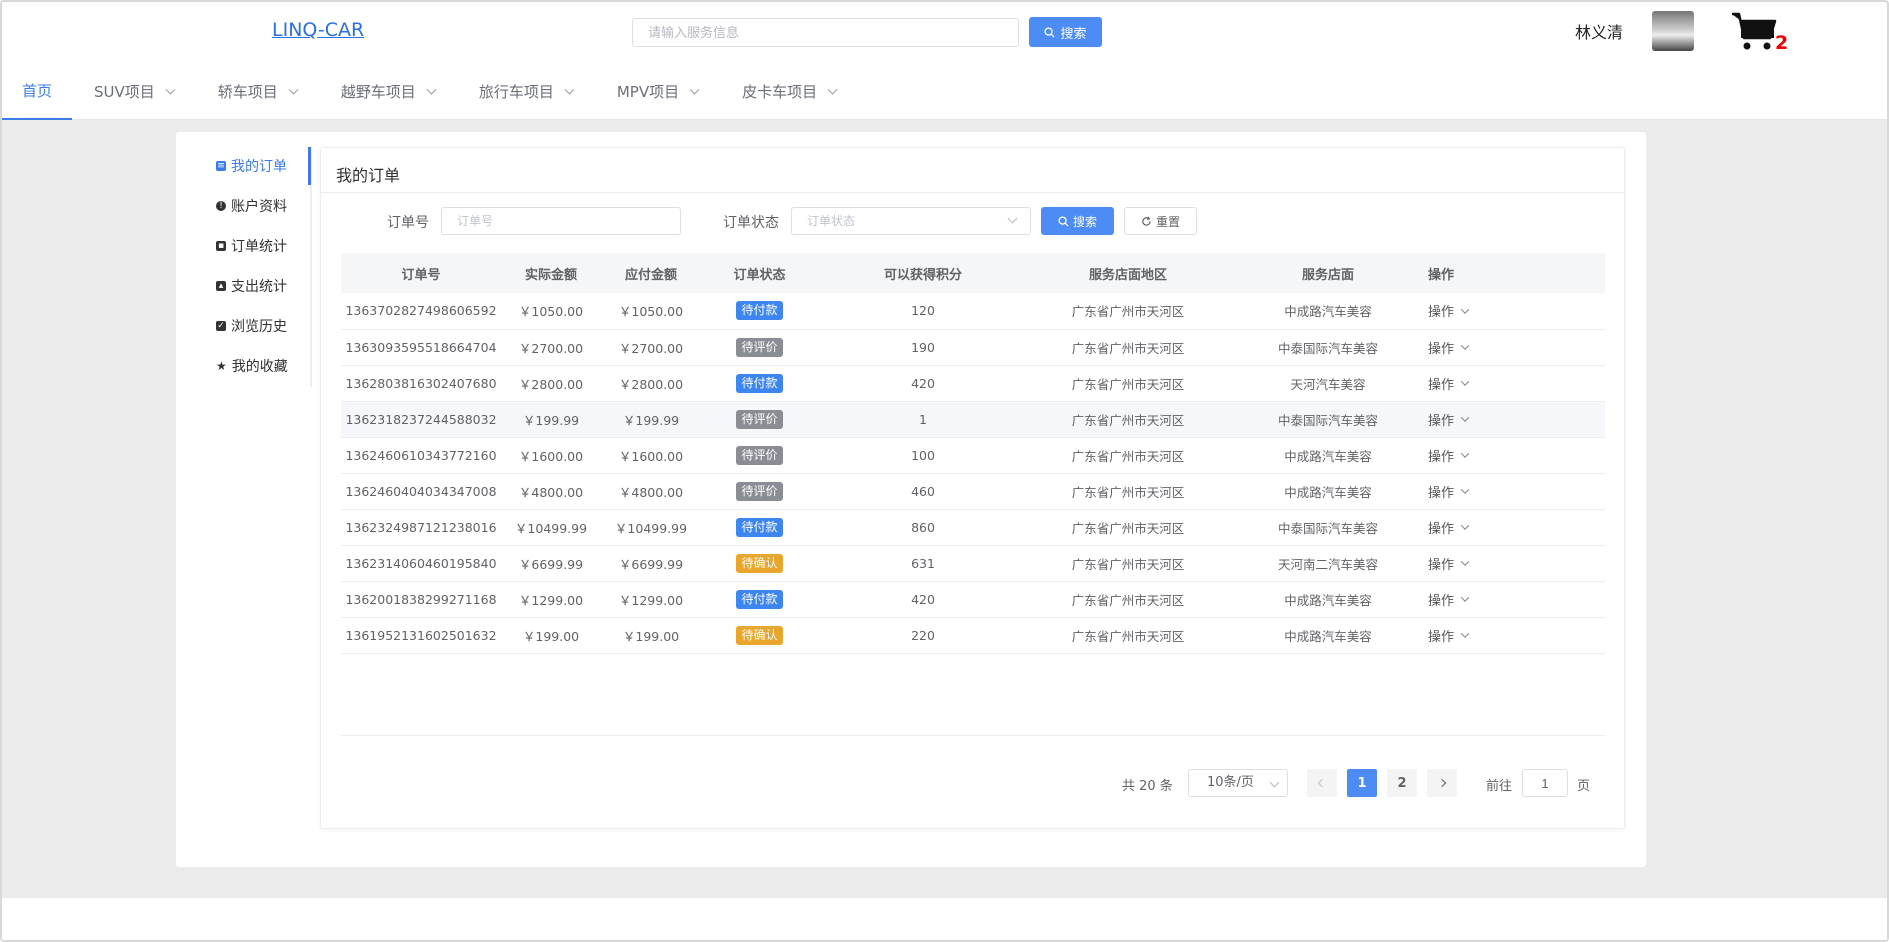  Describe the element at coordinates (923, 455) in the screenshot. I see `points-cell: 100` at that location.